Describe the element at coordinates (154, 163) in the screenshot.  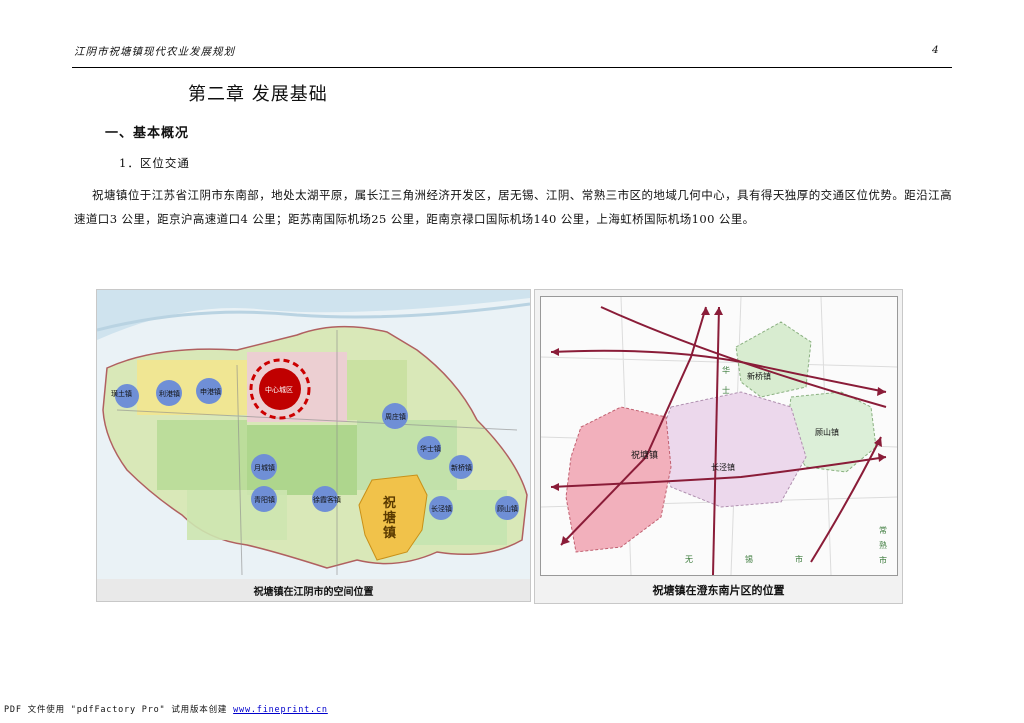
I see `subsection-title: 1．区位交通` at that location.